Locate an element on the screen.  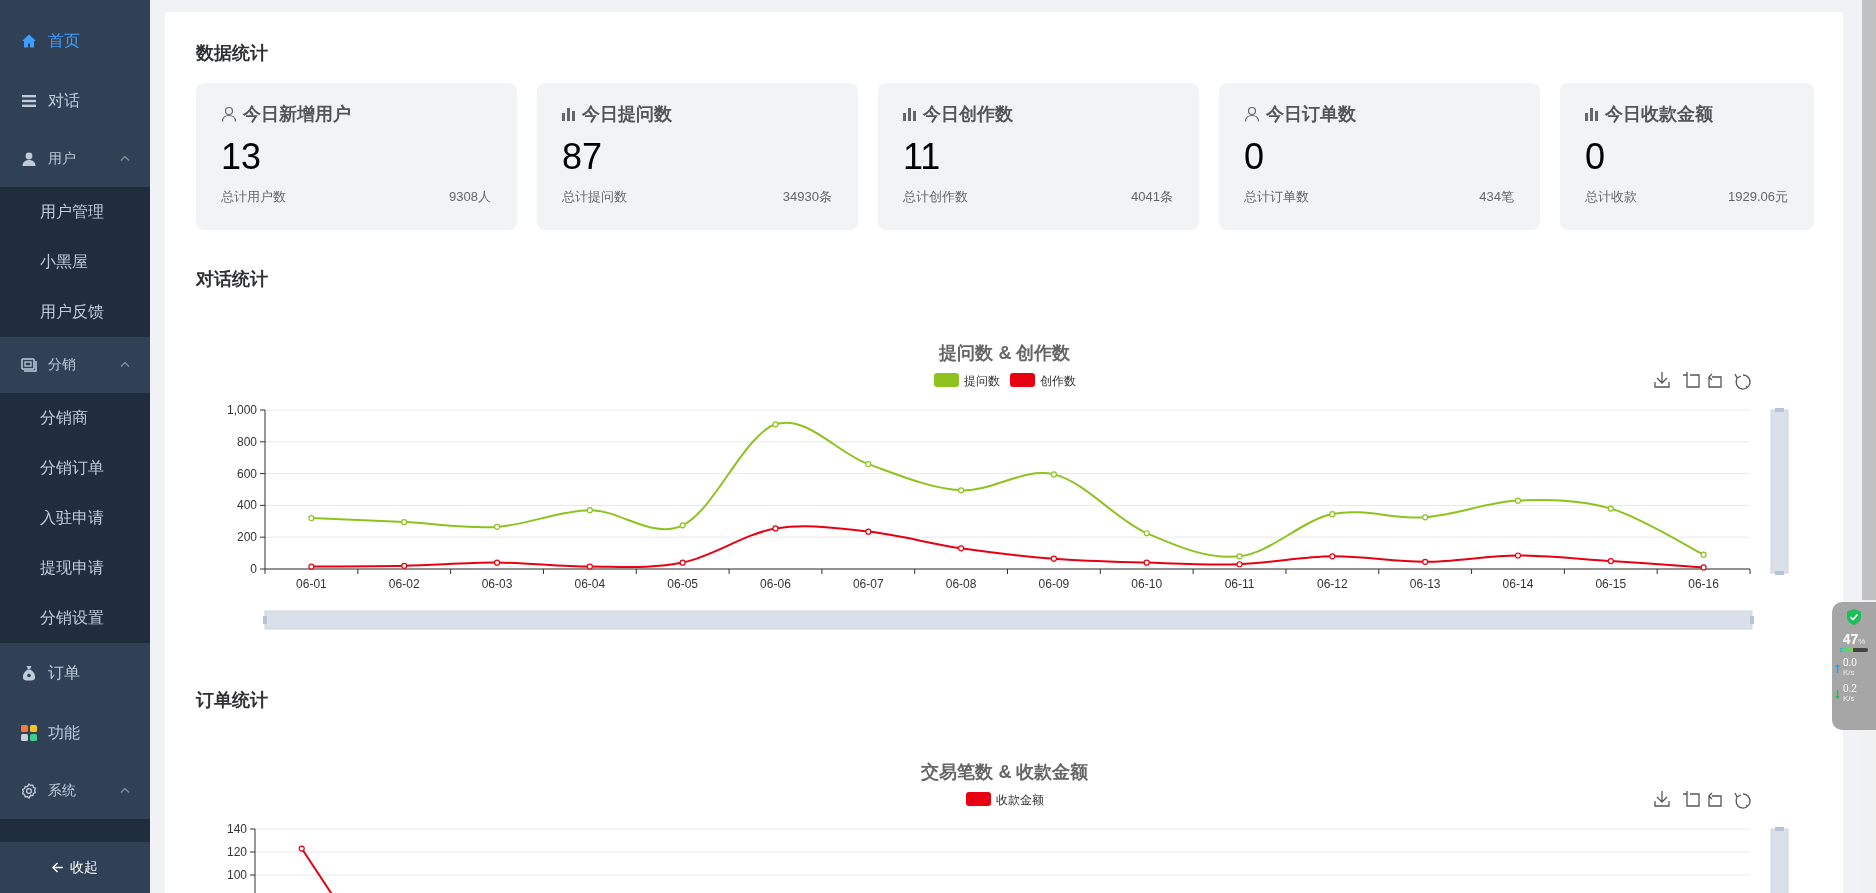
section-heading: 数据统计 is located at coordinates (232, 53).